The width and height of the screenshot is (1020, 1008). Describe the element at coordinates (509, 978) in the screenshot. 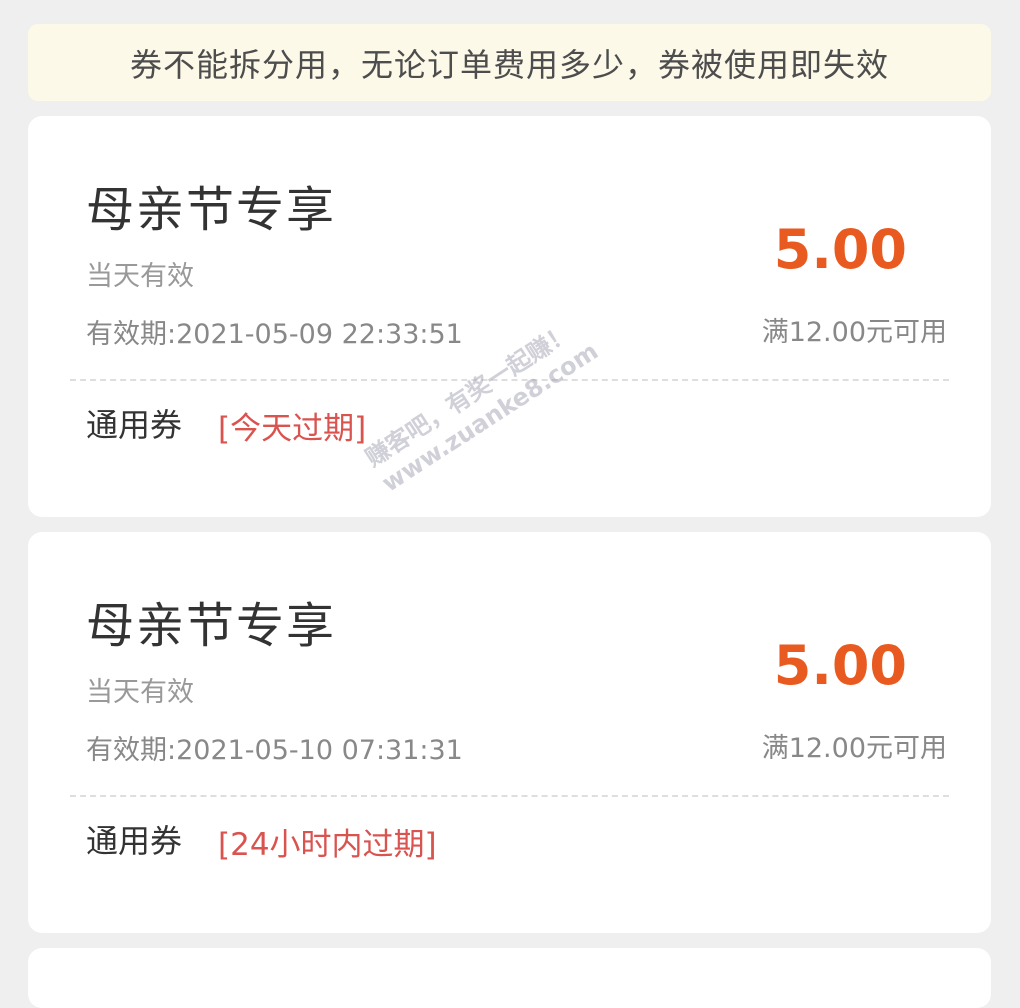

I see `coupon-card-partial` at that location.